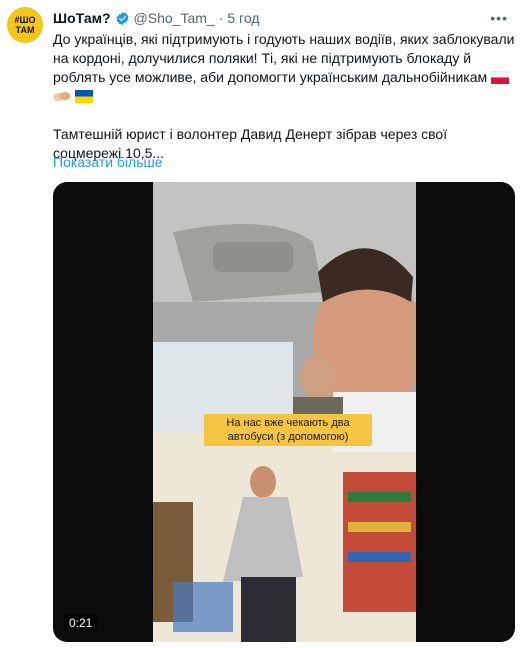 The width and height of the screenshot is (522, 648). Describe the element at coordinates (83, 96) in the screenshot. I see `ukraine-flag-icon` at that location.